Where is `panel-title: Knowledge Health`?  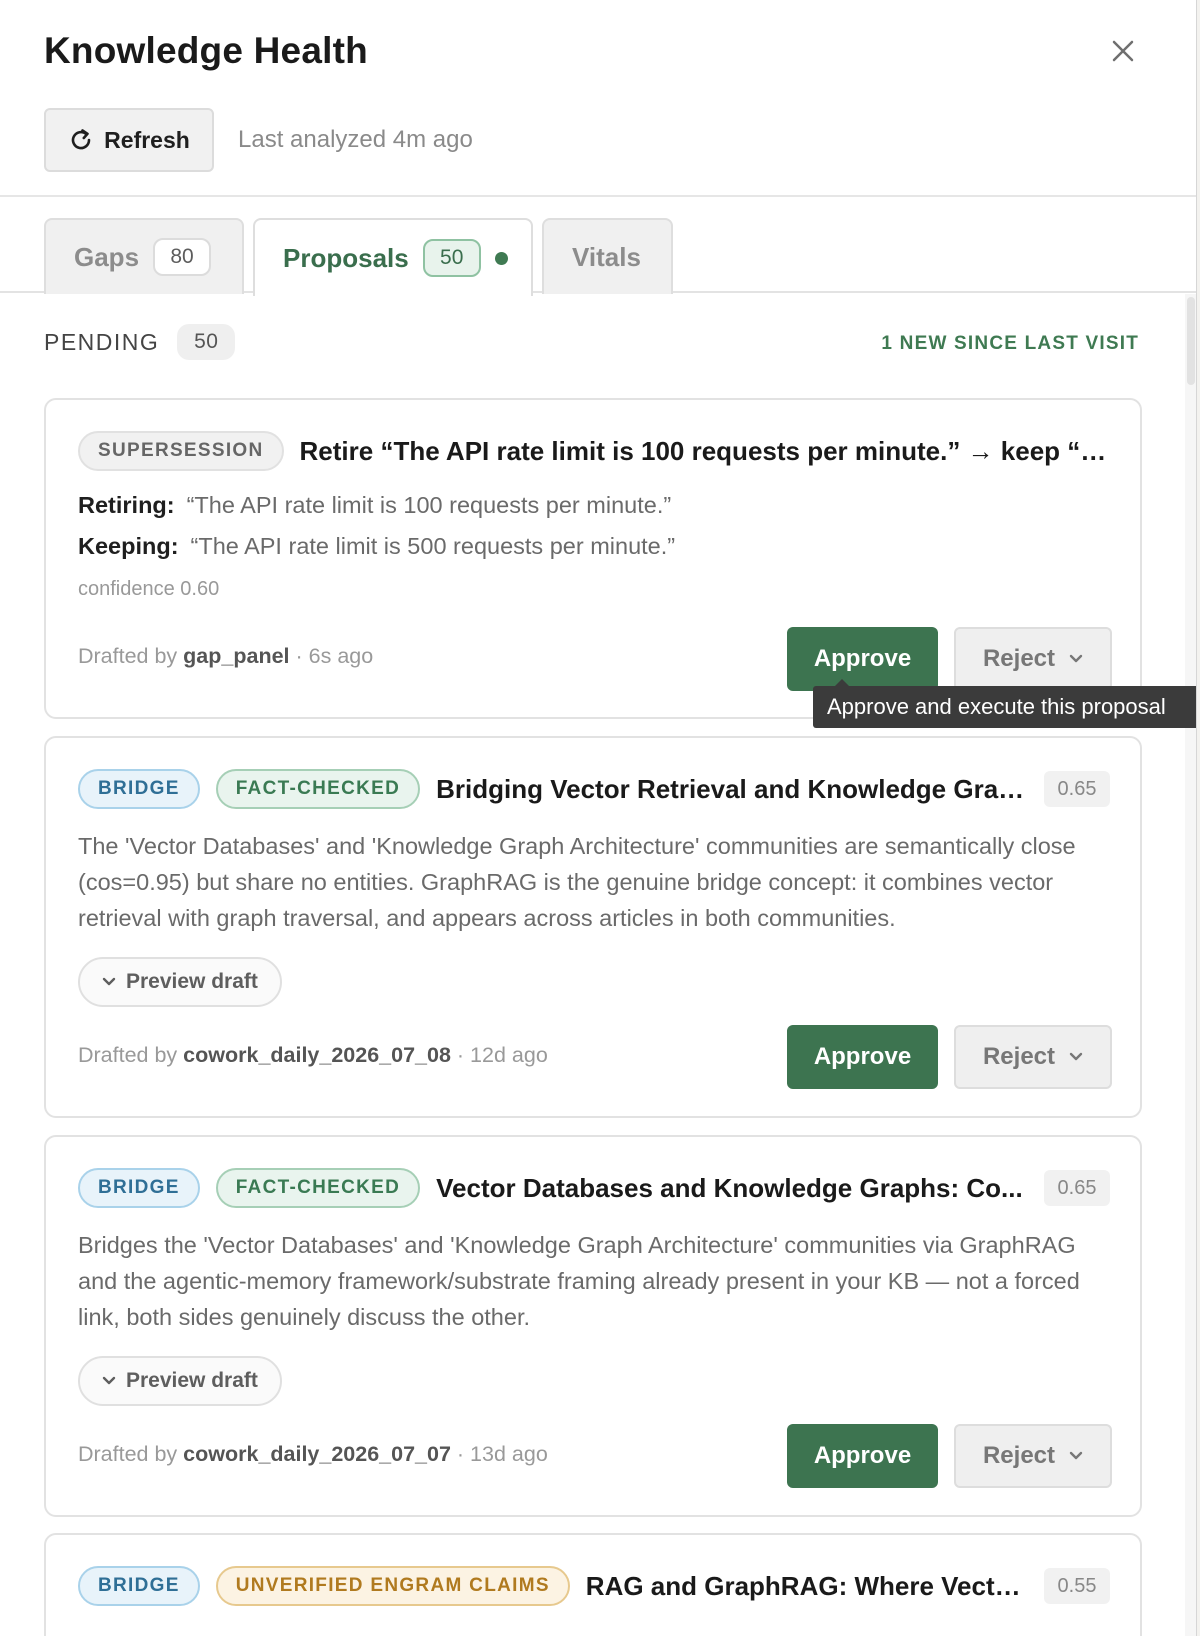 panel-title: Knowledge Health is located at coordinates (206, 50).